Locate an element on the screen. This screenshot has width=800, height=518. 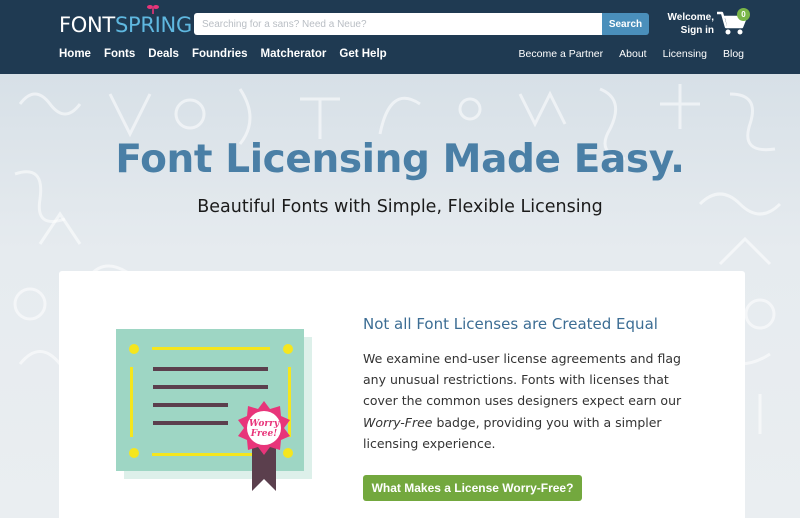
cart-count-badge: 0 is located at coordinates (743, 14).